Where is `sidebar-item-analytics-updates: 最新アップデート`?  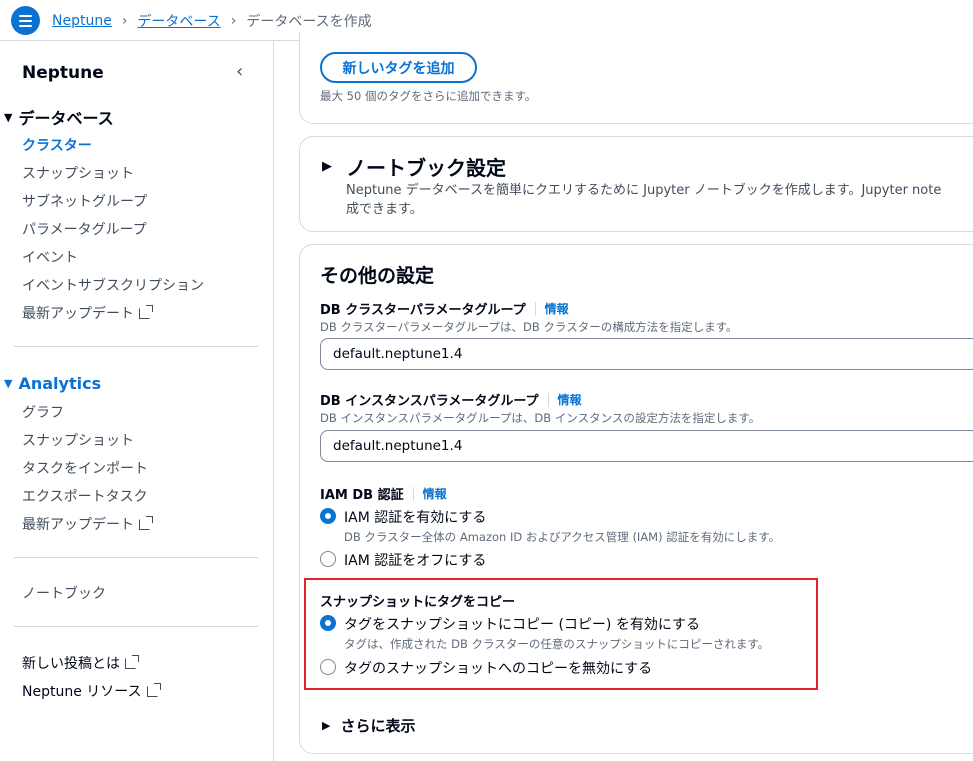 sidebar-item-analytics-updates: 最新アップデート is located at coordinates (87, 524).